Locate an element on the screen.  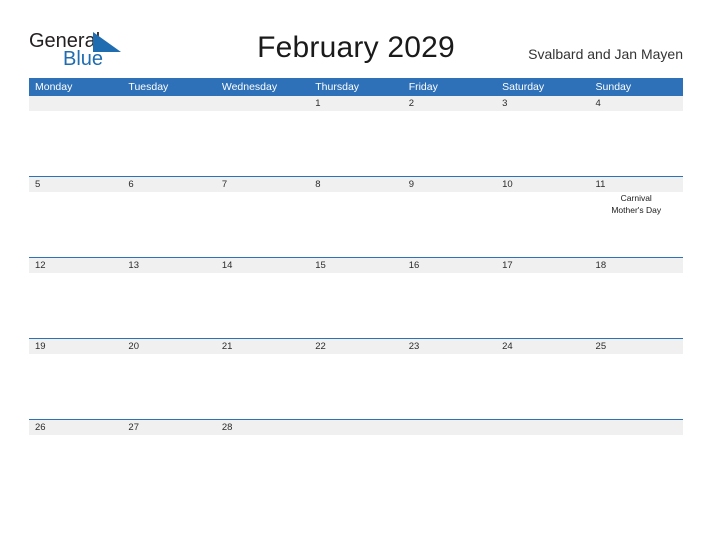
day-number: 1 is located at coordinates (355, 103).